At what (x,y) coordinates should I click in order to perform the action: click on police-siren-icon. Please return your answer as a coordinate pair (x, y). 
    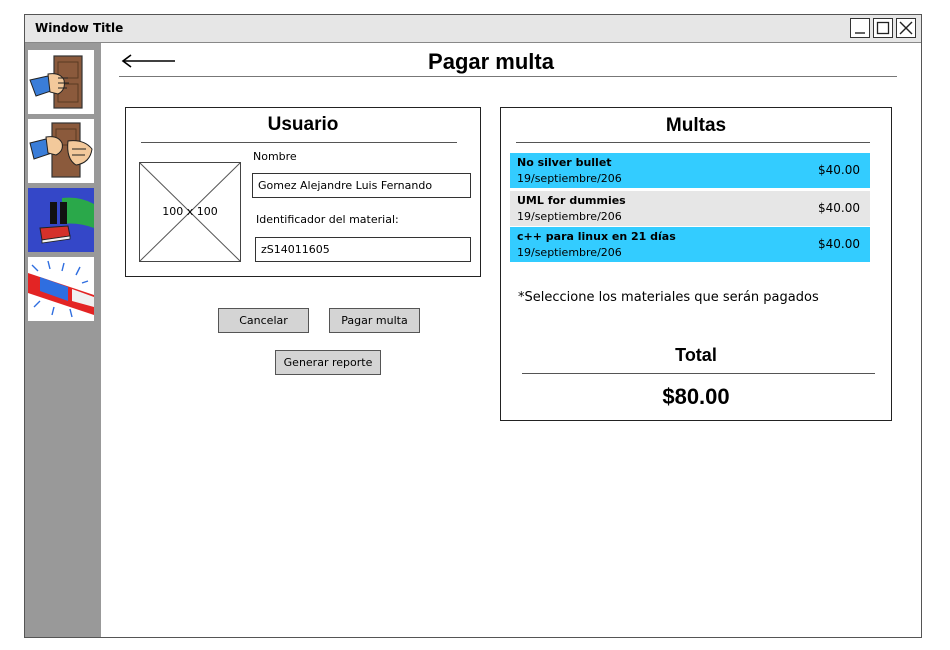
    Looking at the image, I should click on (61, 289).